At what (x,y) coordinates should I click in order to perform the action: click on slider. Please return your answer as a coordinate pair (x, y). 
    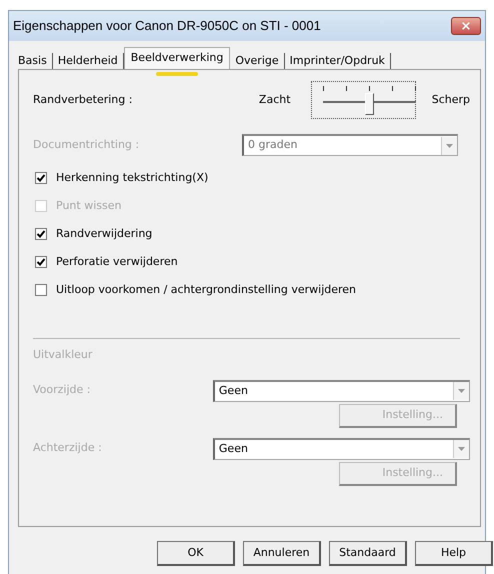
    Looking at the image, I should click on (363, 100).